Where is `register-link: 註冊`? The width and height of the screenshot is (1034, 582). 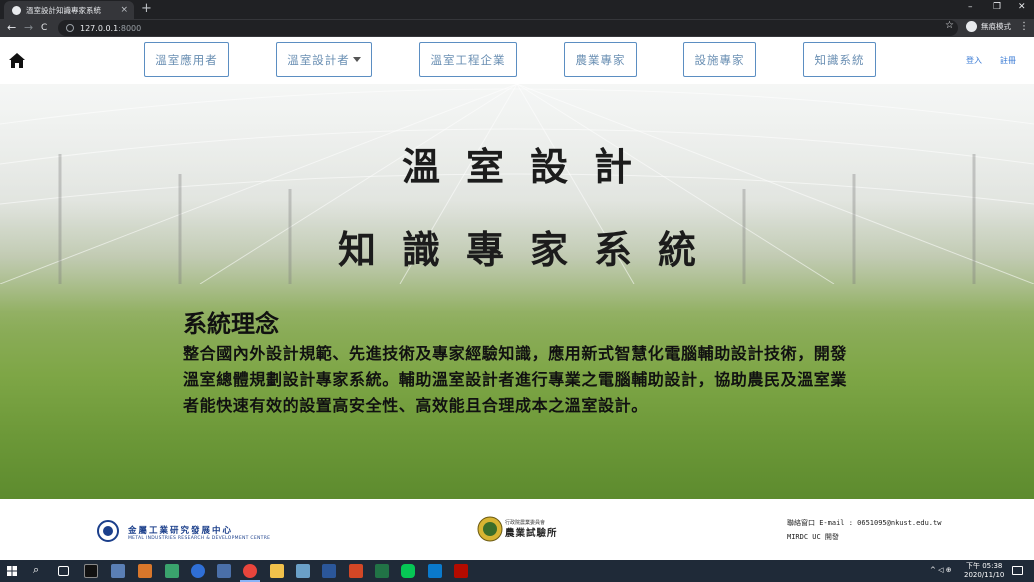 register-link: 註冊 is located at coordinates (1008, 60).